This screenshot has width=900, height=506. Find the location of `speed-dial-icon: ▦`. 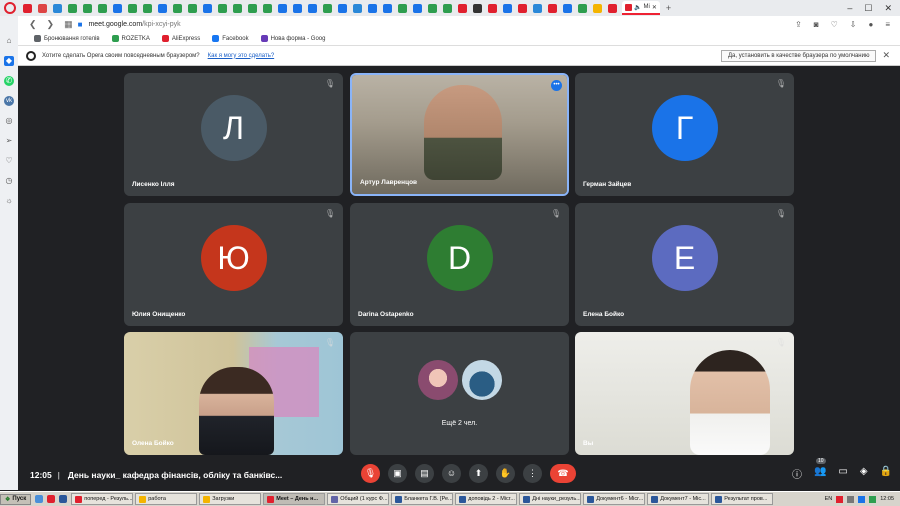

speed-dial-icon: ▦ is located at coordinates (68, 24).